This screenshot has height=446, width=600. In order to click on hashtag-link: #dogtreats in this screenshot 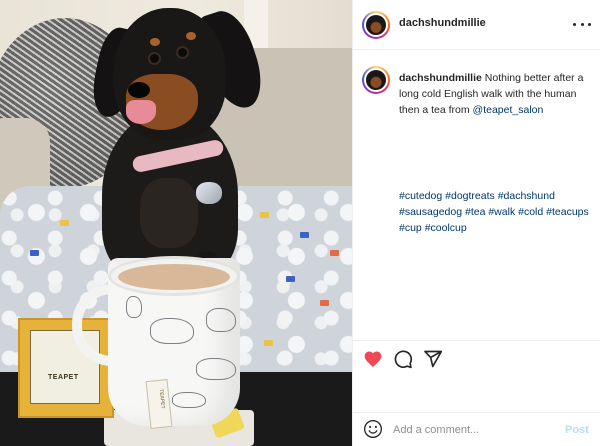, I will do `click(470, 196)`.